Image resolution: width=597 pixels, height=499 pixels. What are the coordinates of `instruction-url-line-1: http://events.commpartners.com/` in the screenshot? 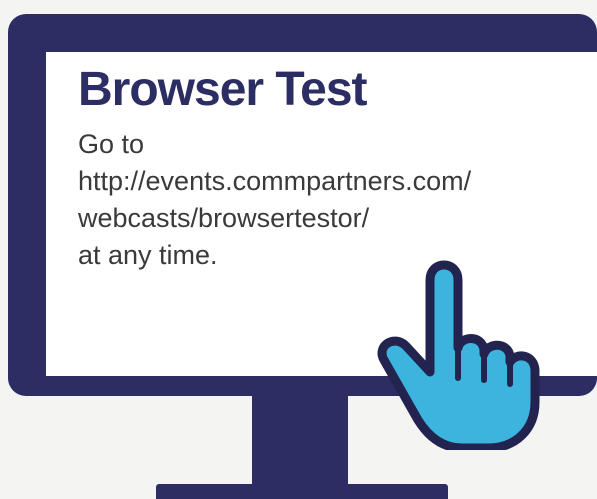 It's located at (275, 181).